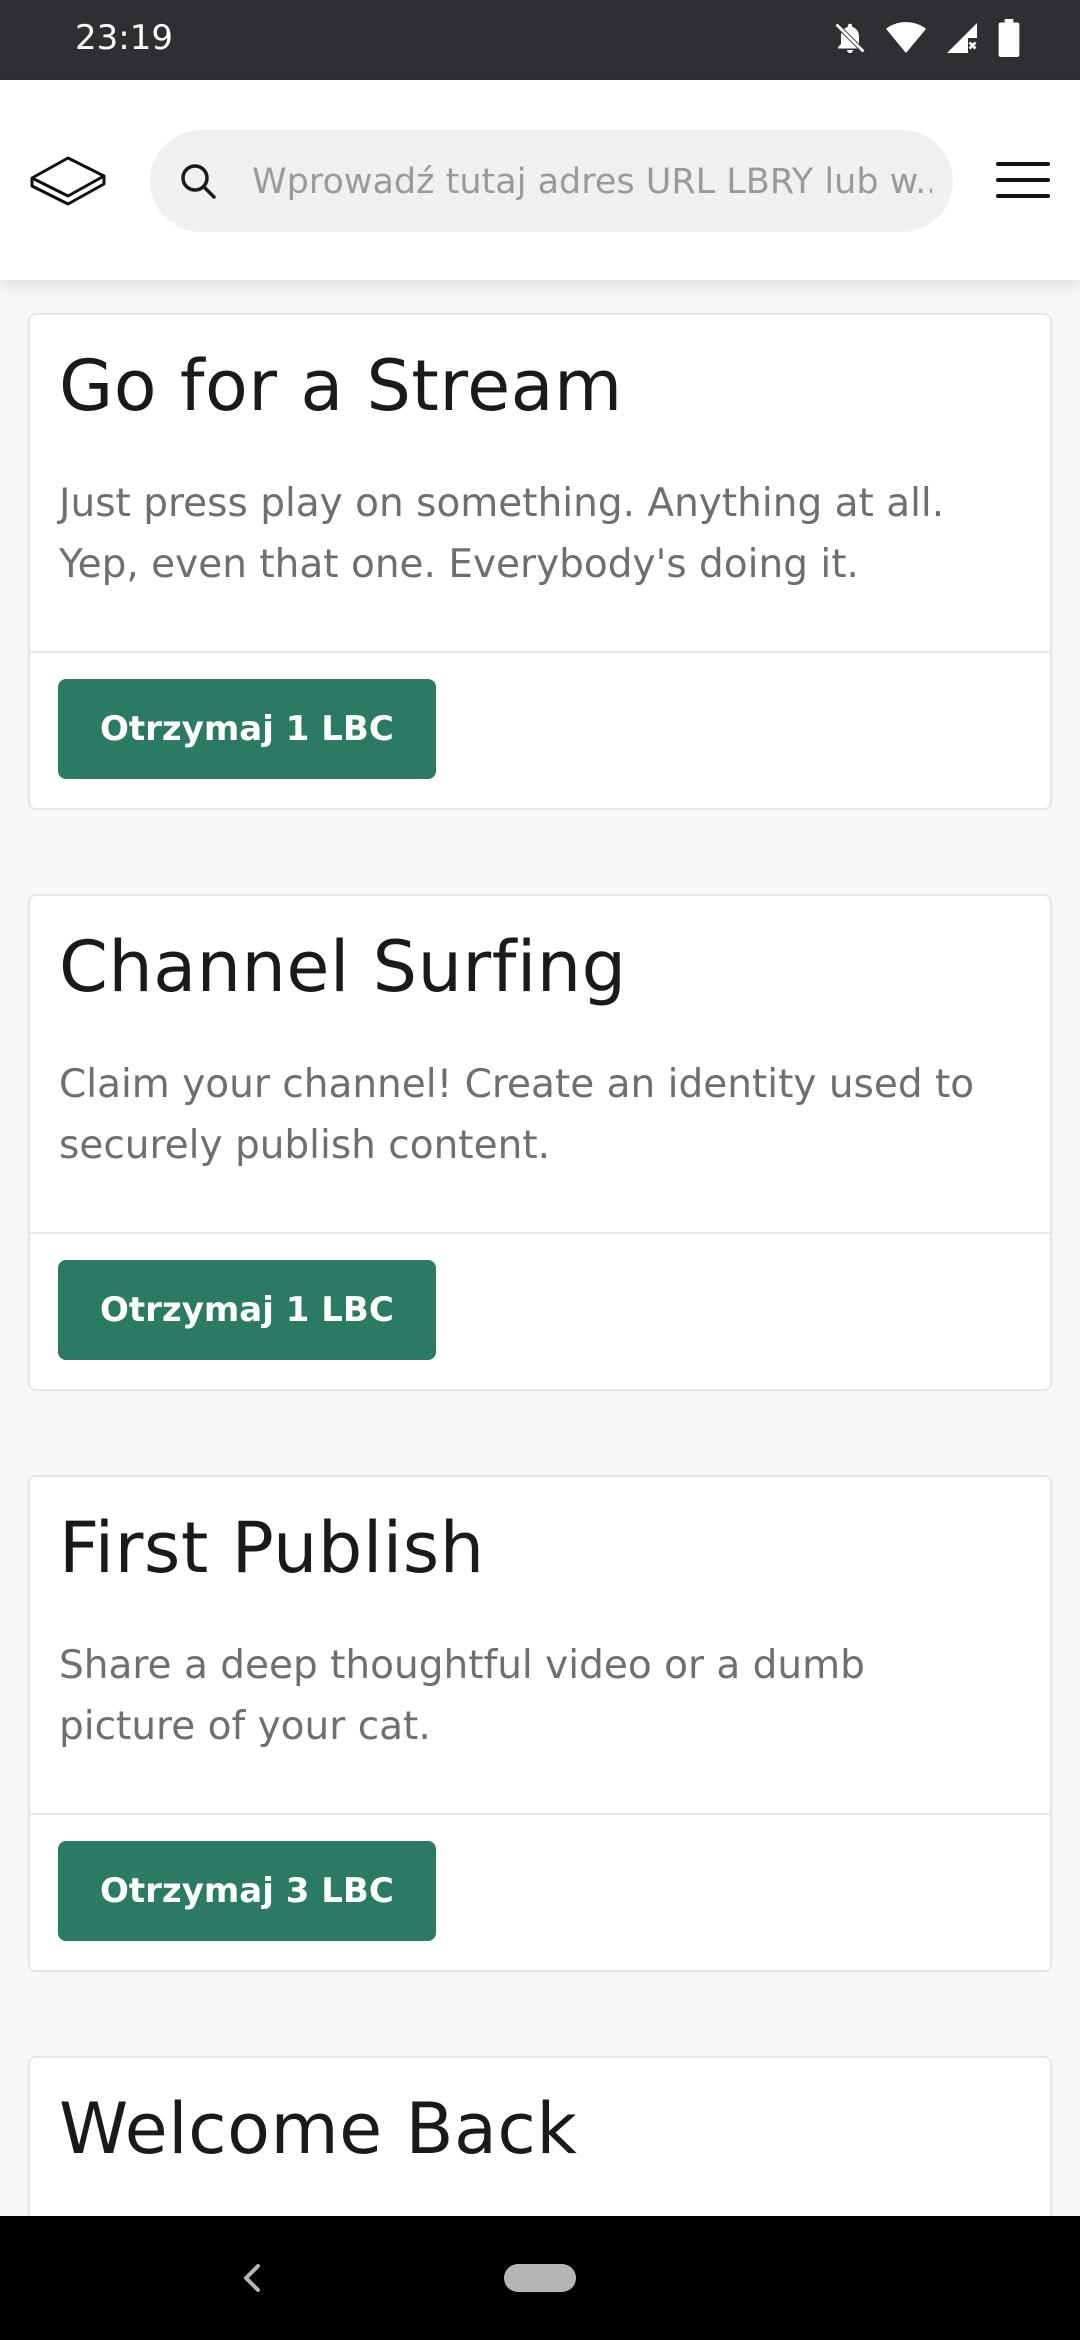 Image resolution: width=1080 pixels, height=2340 pixels. I want to click on search-bar, so click(551, 182).